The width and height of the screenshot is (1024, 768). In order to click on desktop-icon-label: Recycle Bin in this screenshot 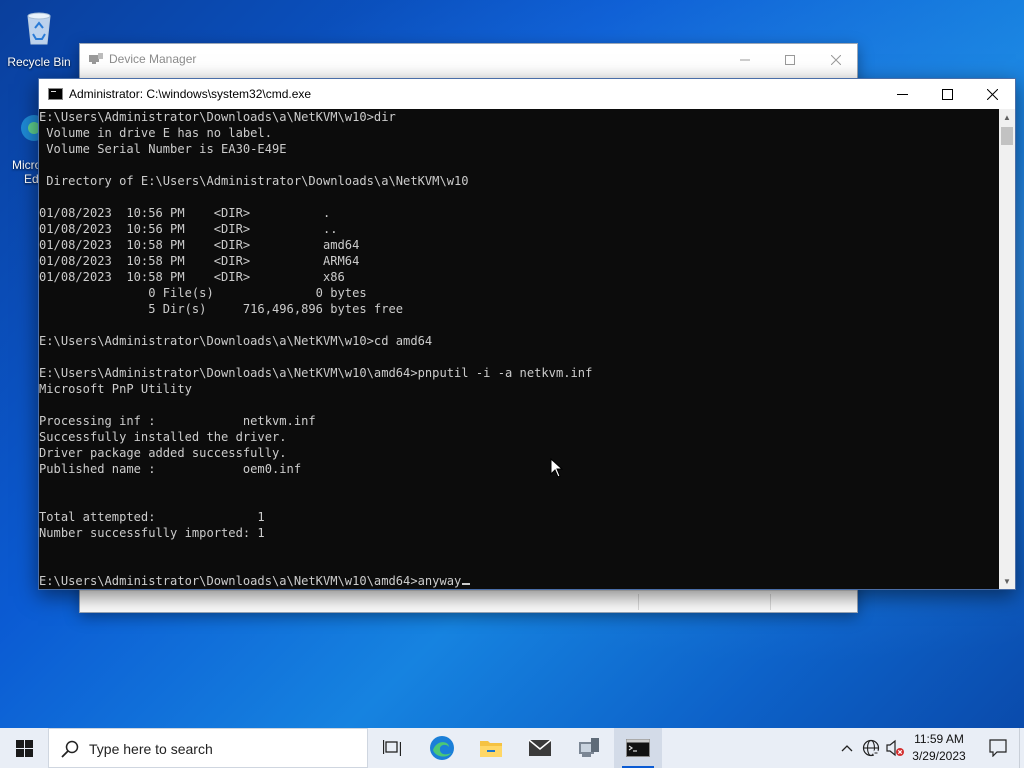, I will do `click(39, 62)`.